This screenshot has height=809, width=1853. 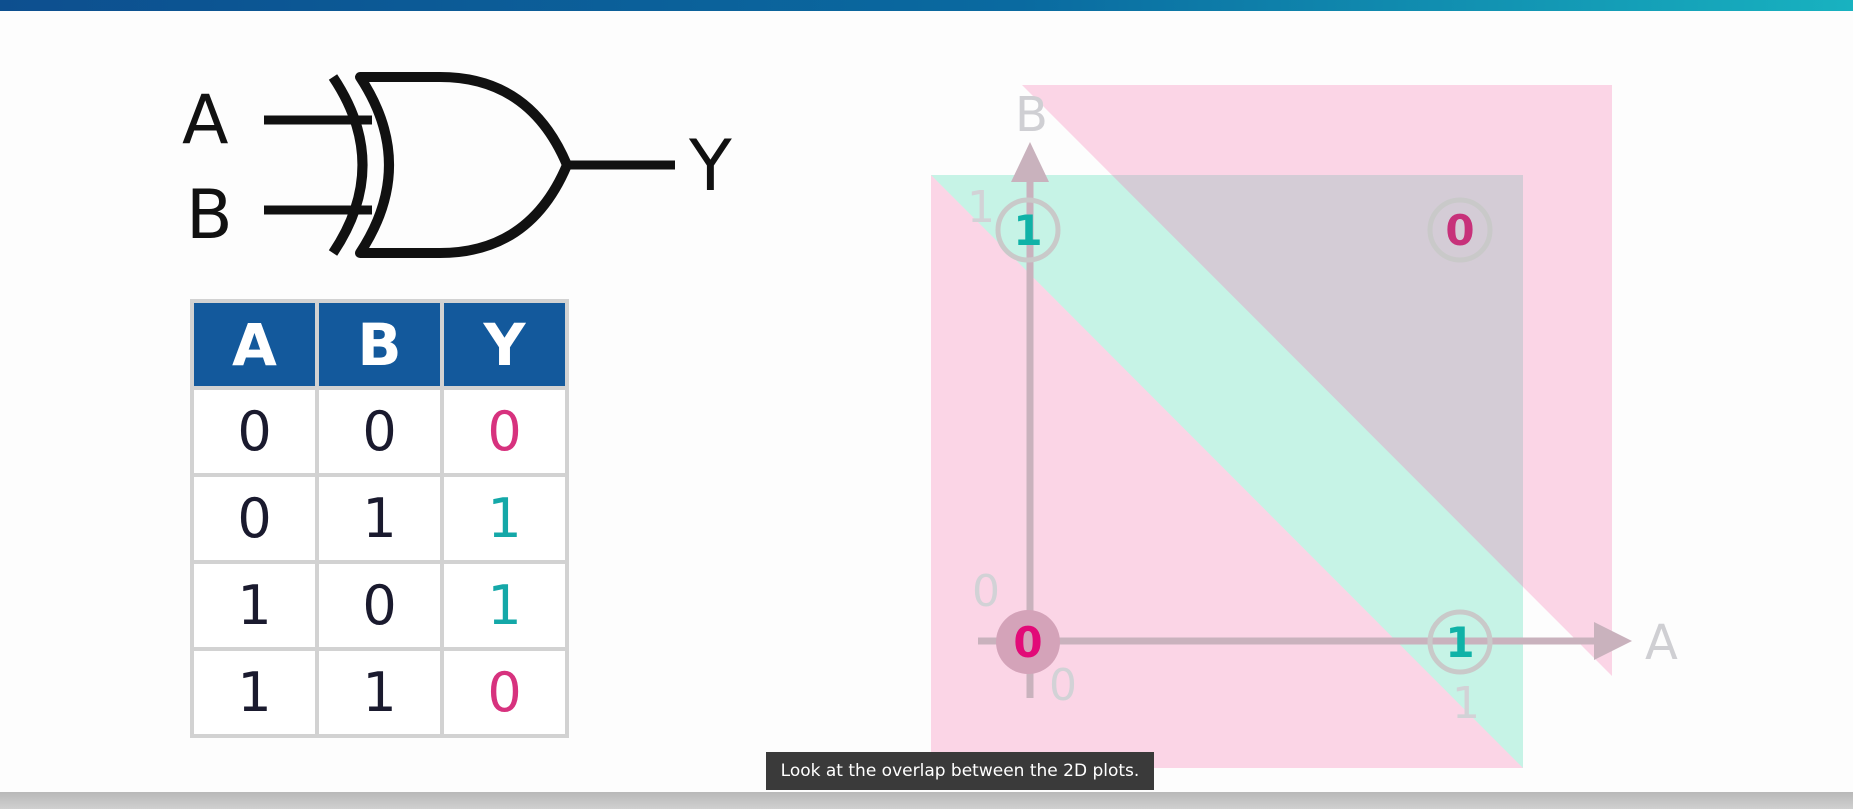 I want to click on gate-xor-extra-curve, so click(x=348, y=165).